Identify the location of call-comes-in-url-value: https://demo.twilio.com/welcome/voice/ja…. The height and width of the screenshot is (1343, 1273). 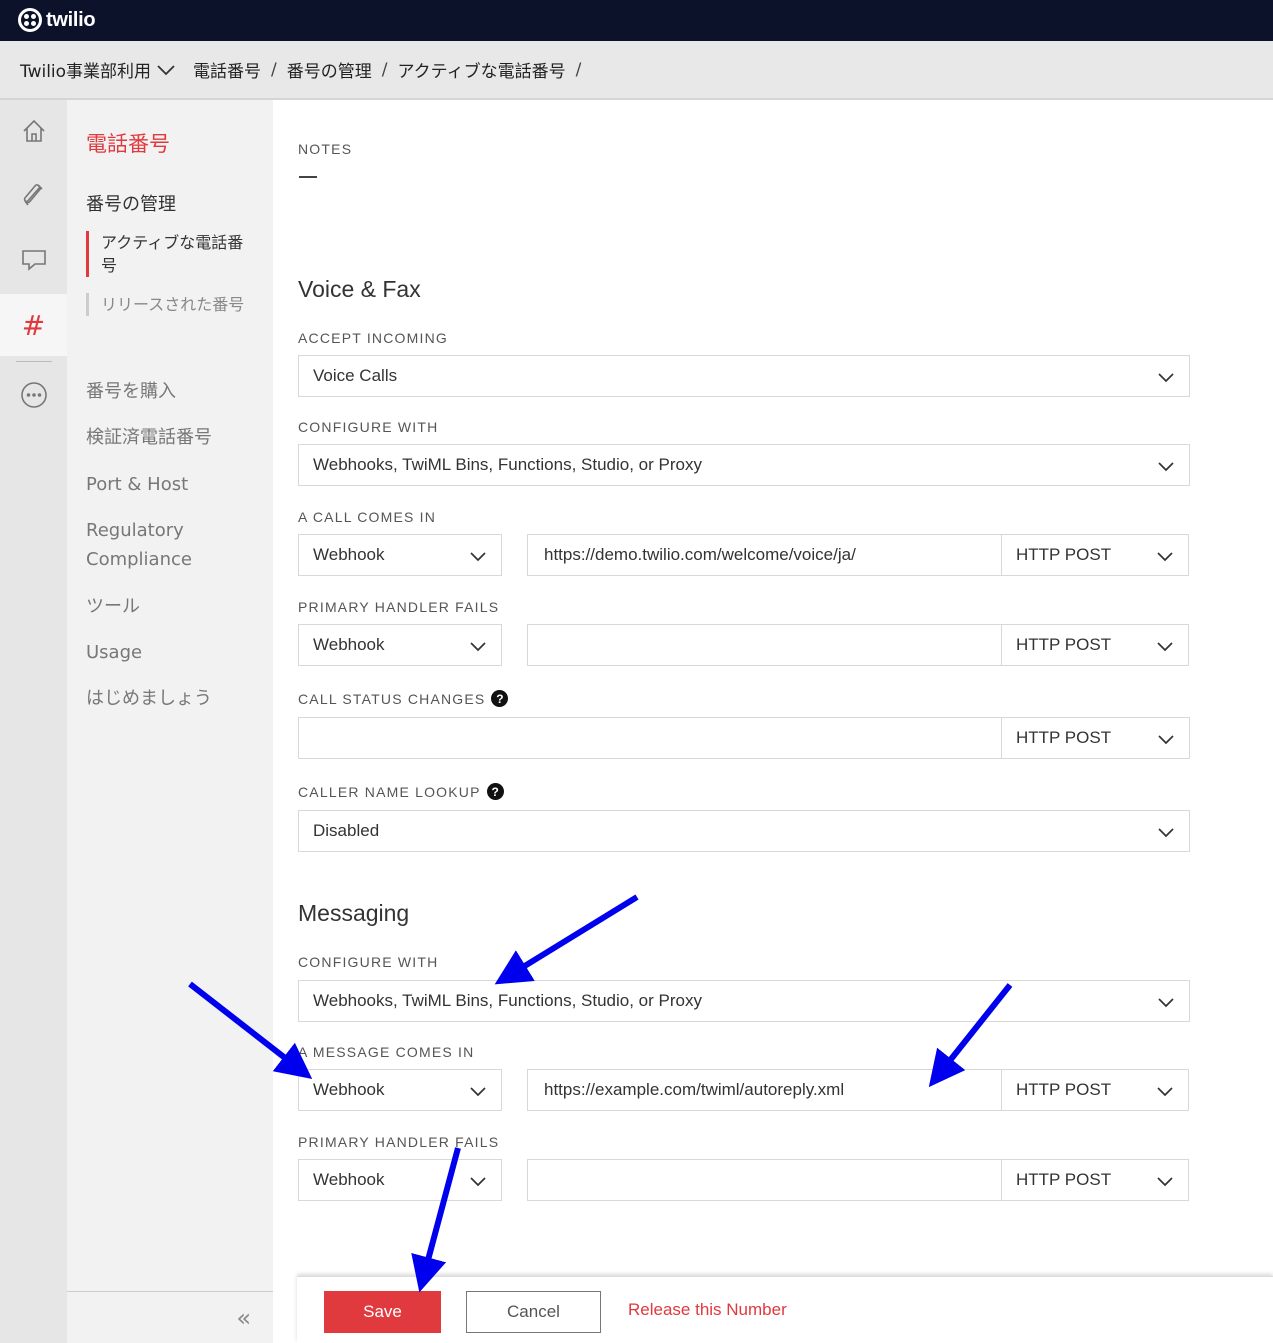
(700, 554).